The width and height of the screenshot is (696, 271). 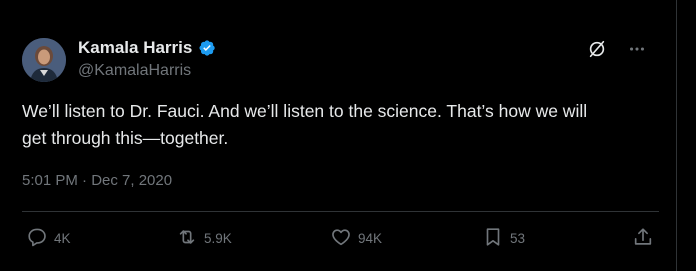 I want to click on grok-icon, so click(x=597, y=49).